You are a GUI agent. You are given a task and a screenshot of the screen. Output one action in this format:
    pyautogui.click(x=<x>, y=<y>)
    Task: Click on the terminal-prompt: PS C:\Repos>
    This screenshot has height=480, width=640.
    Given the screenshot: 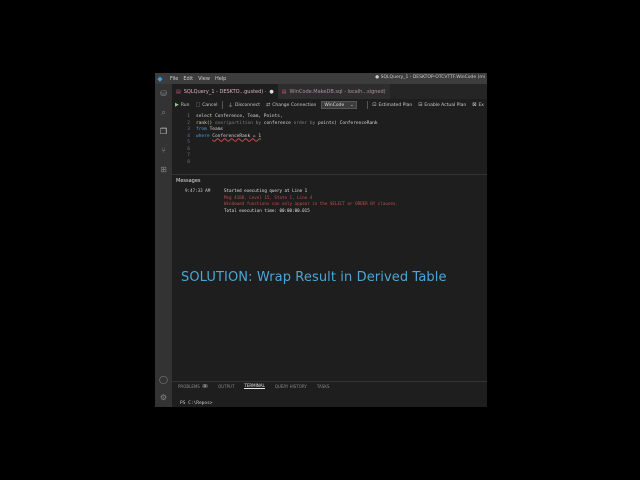 What is the action you would take?
    pyautogui.click(x=196, y=403)
    